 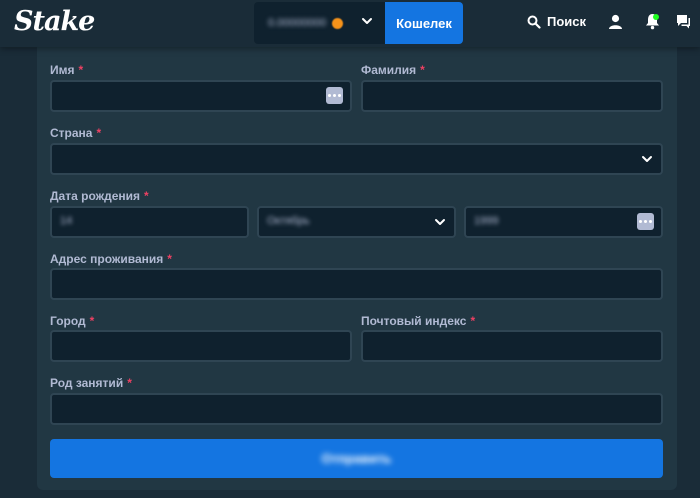 I want to click on search-button: Поиск, so click(x=556, y=21).